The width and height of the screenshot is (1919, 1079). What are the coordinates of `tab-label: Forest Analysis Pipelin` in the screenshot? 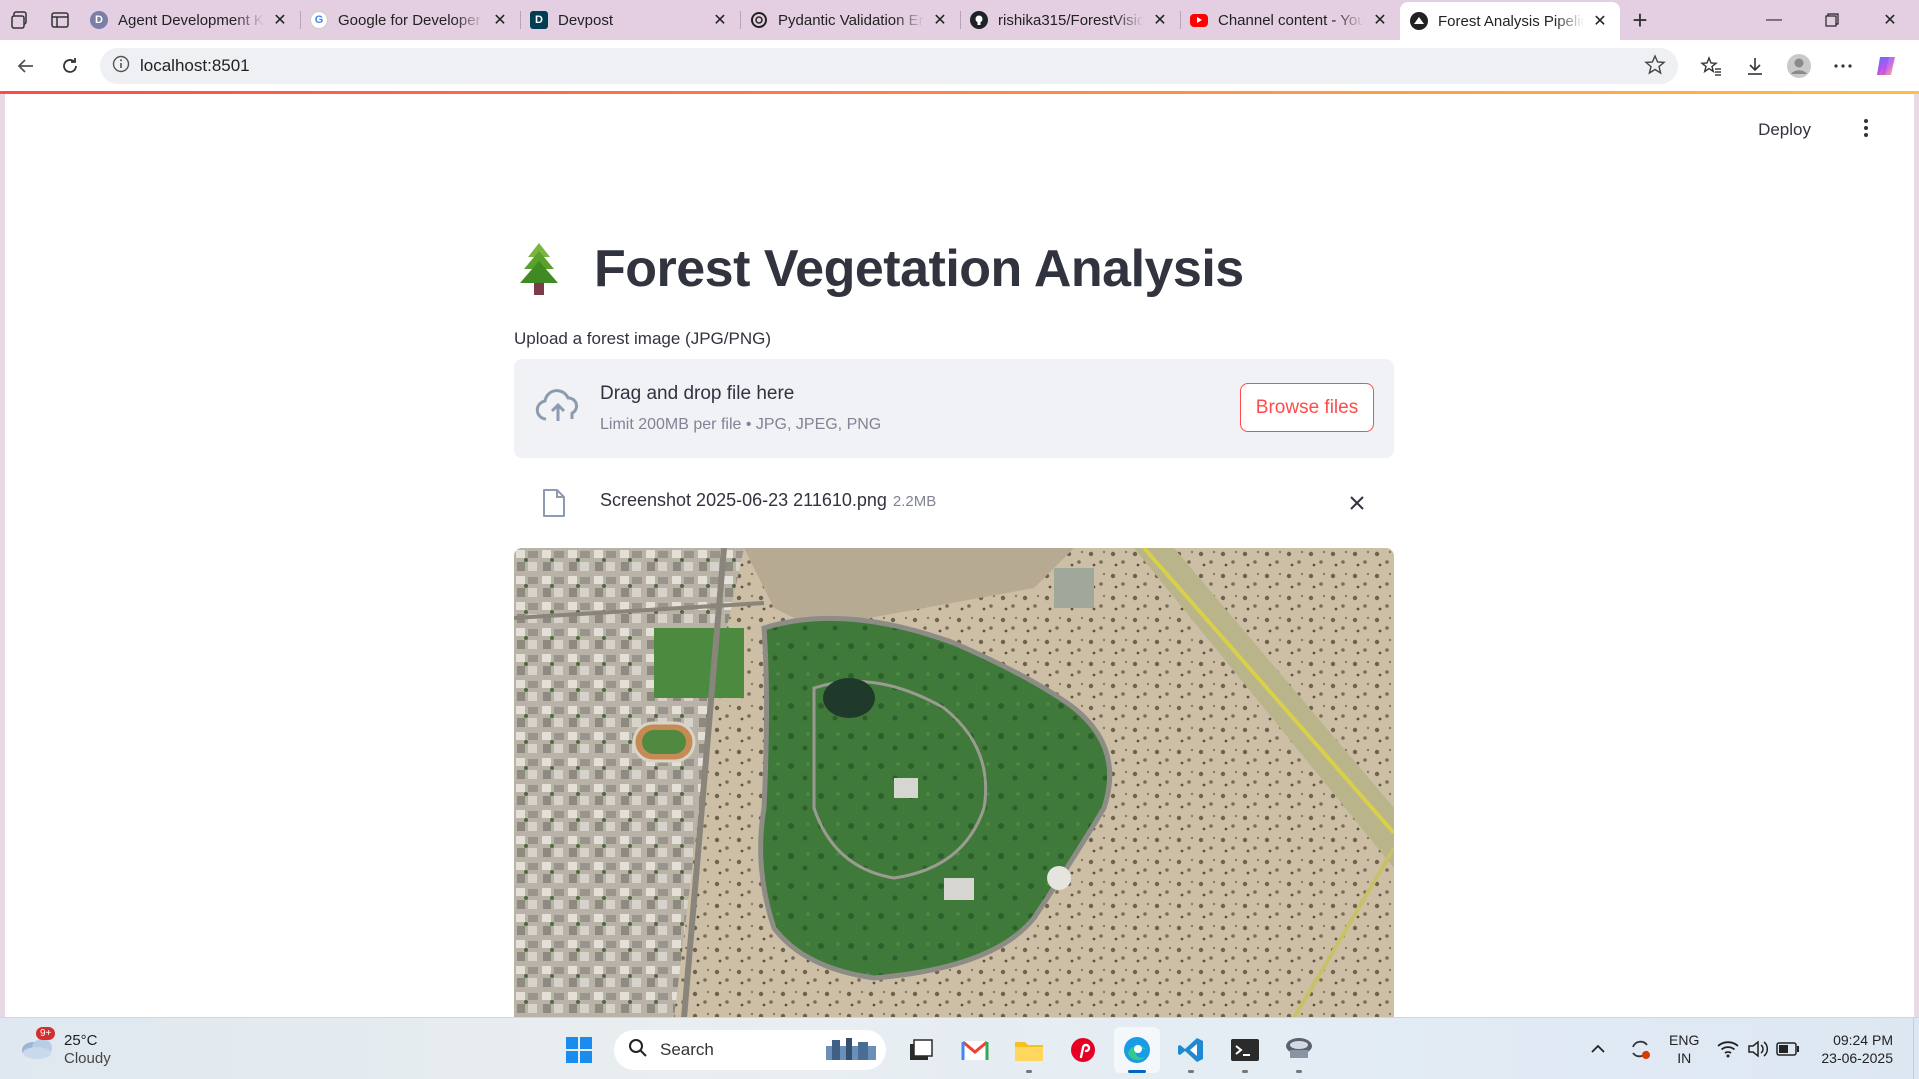 It's located at (1511, 21).